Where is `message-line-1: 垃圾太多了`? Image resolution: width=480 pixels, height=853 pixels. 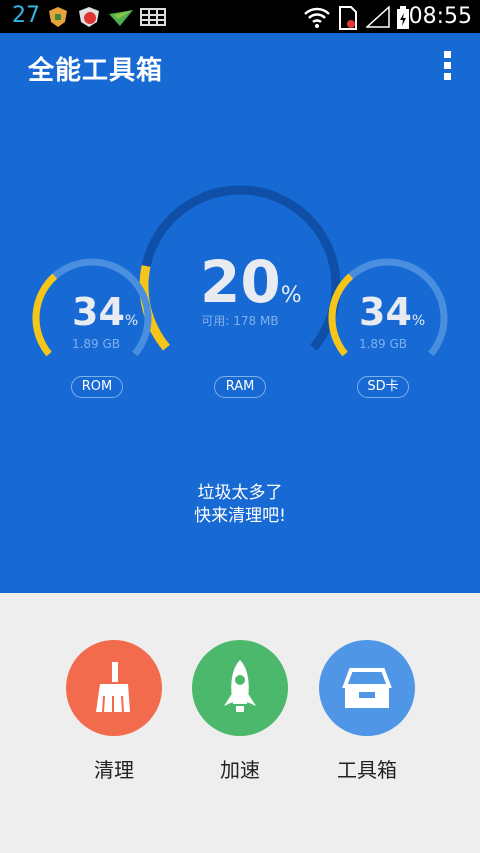
message-line-1: 垃圾太多了 is located at coordinates (240, 493).